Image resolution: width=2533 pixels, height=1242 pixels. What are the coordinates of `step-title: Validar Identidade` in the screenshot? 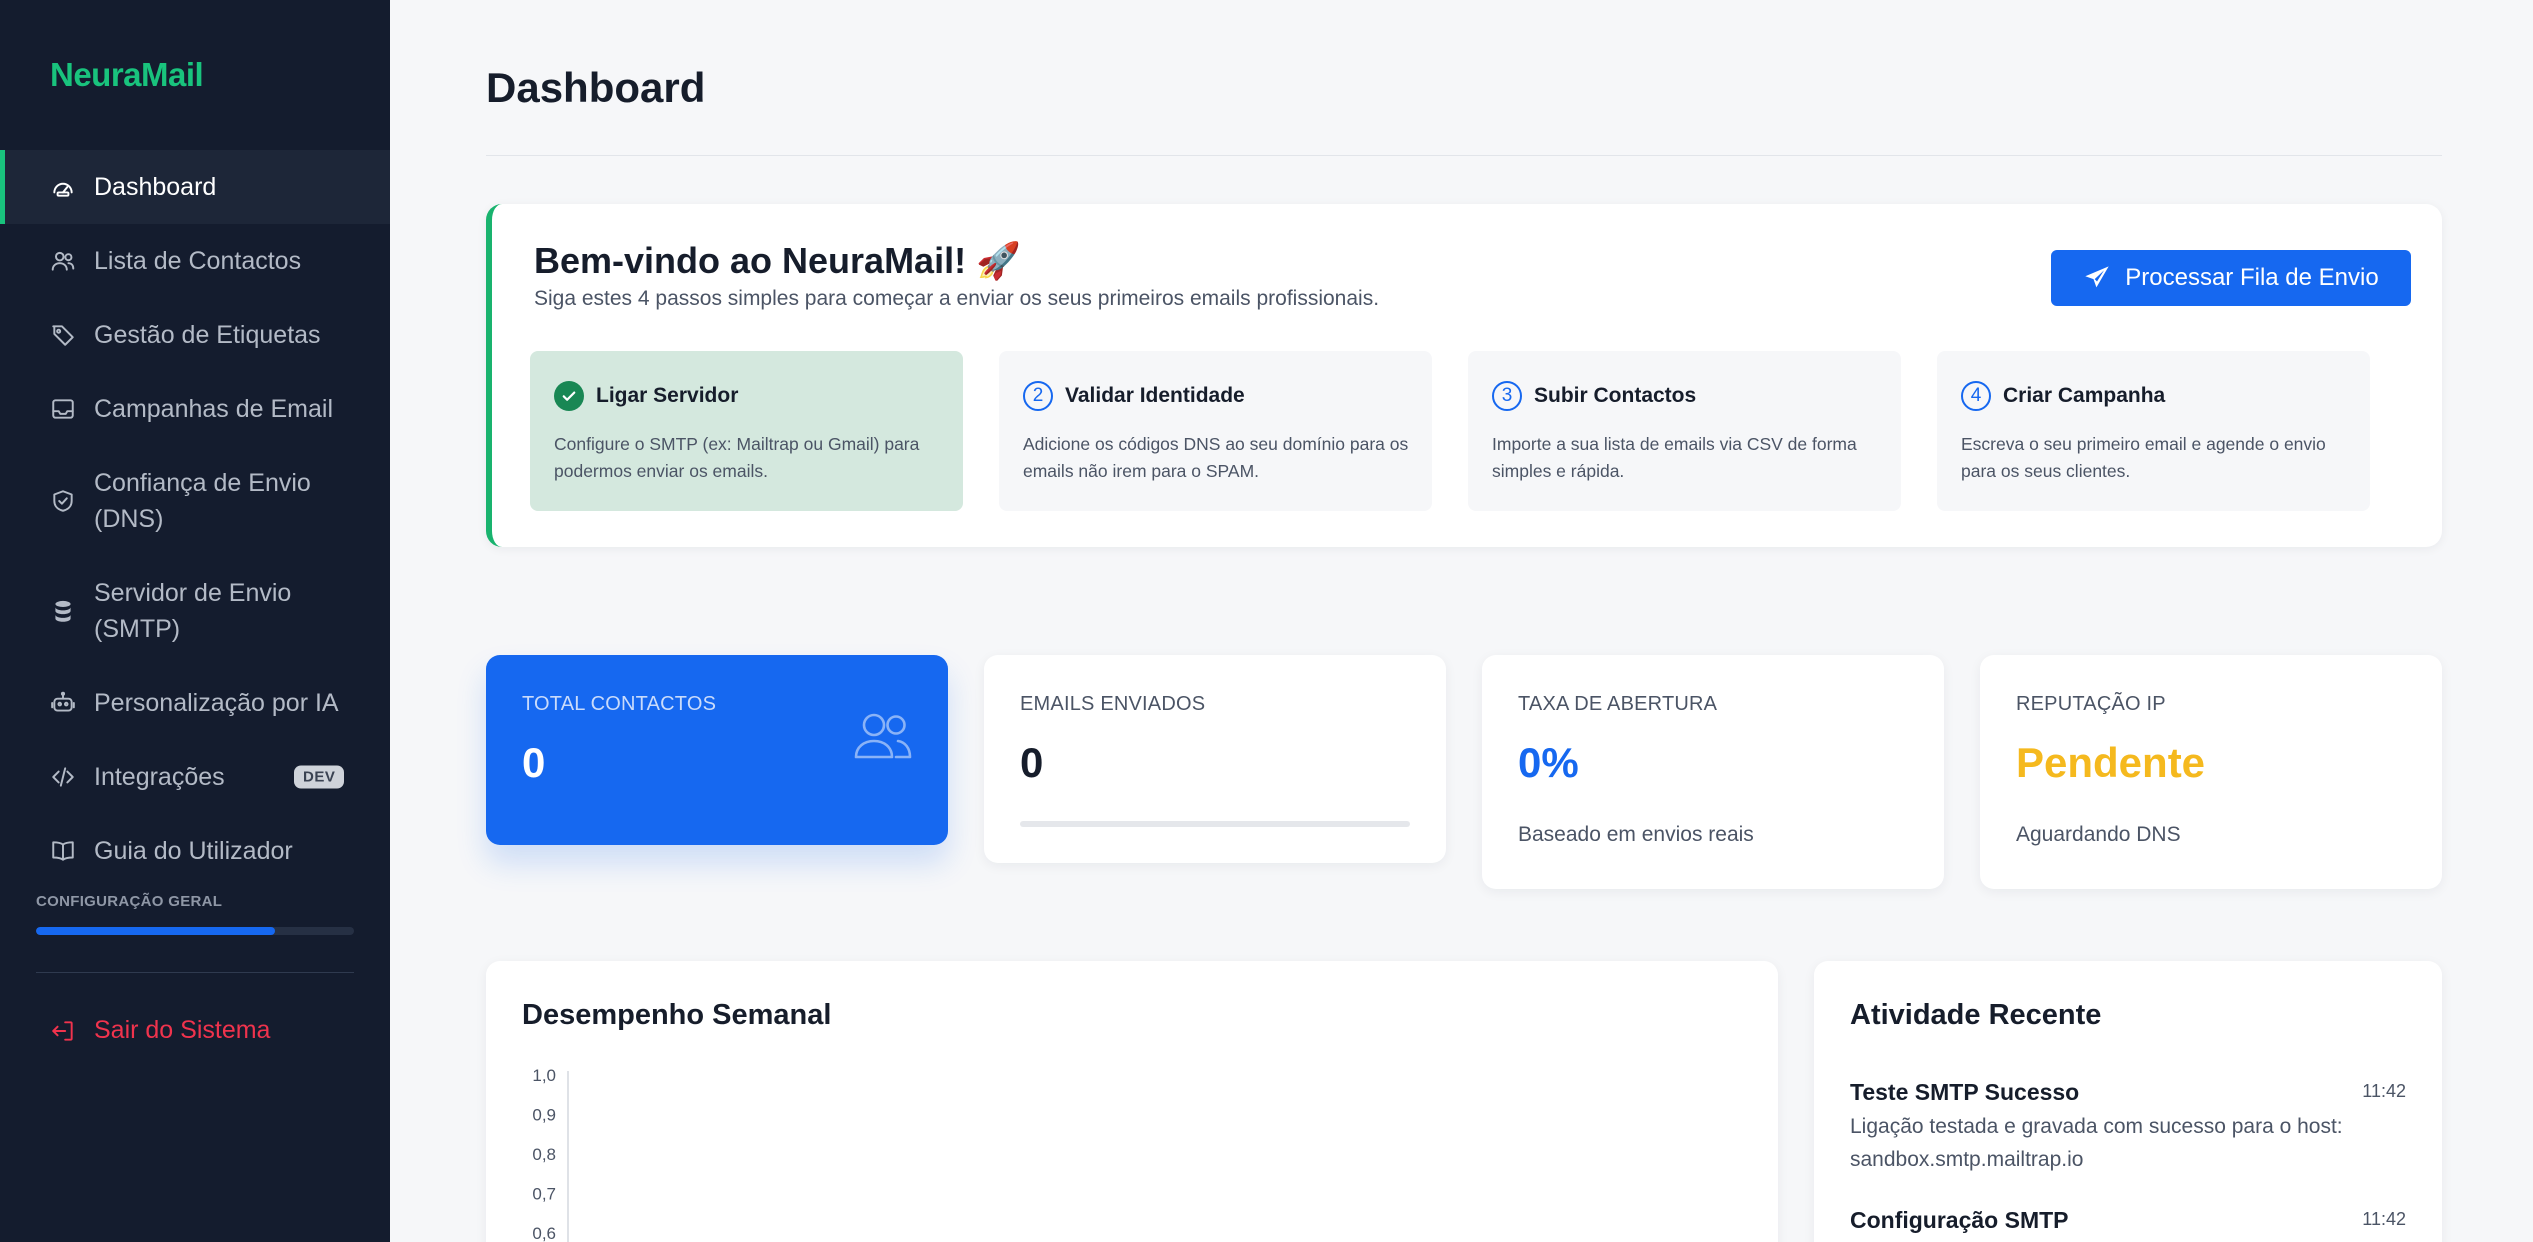 It's located at (1155, 395).